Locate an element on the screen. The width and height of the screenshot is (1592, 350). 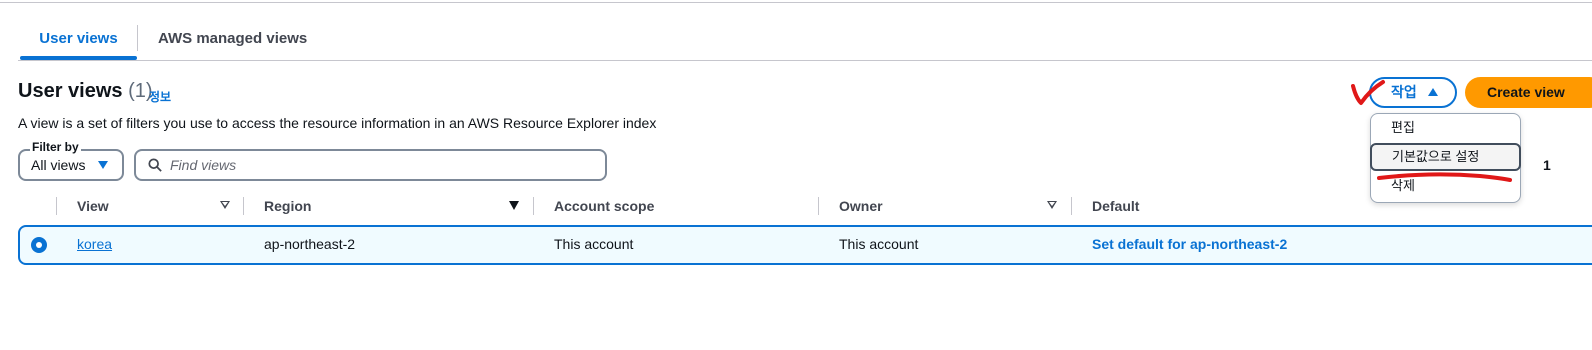
table-row is located at coordinates (805, 245).